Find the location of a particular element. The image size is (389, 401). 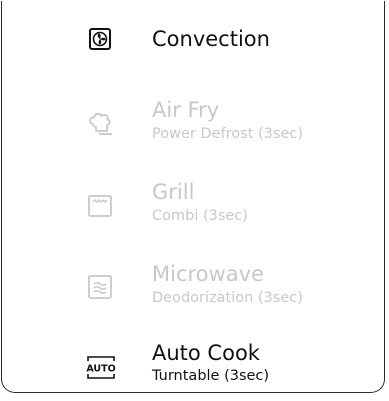

turntable-label: Turntable (3sec) is located at coordinates (211, 376).